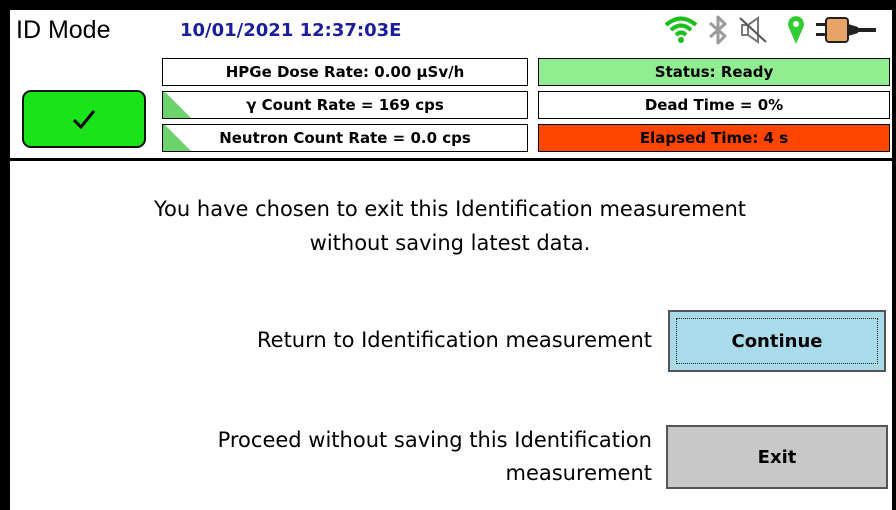  Describe the element at coordinates (775, 34) in the screenshot. I see `status-icon-bar` at that location.